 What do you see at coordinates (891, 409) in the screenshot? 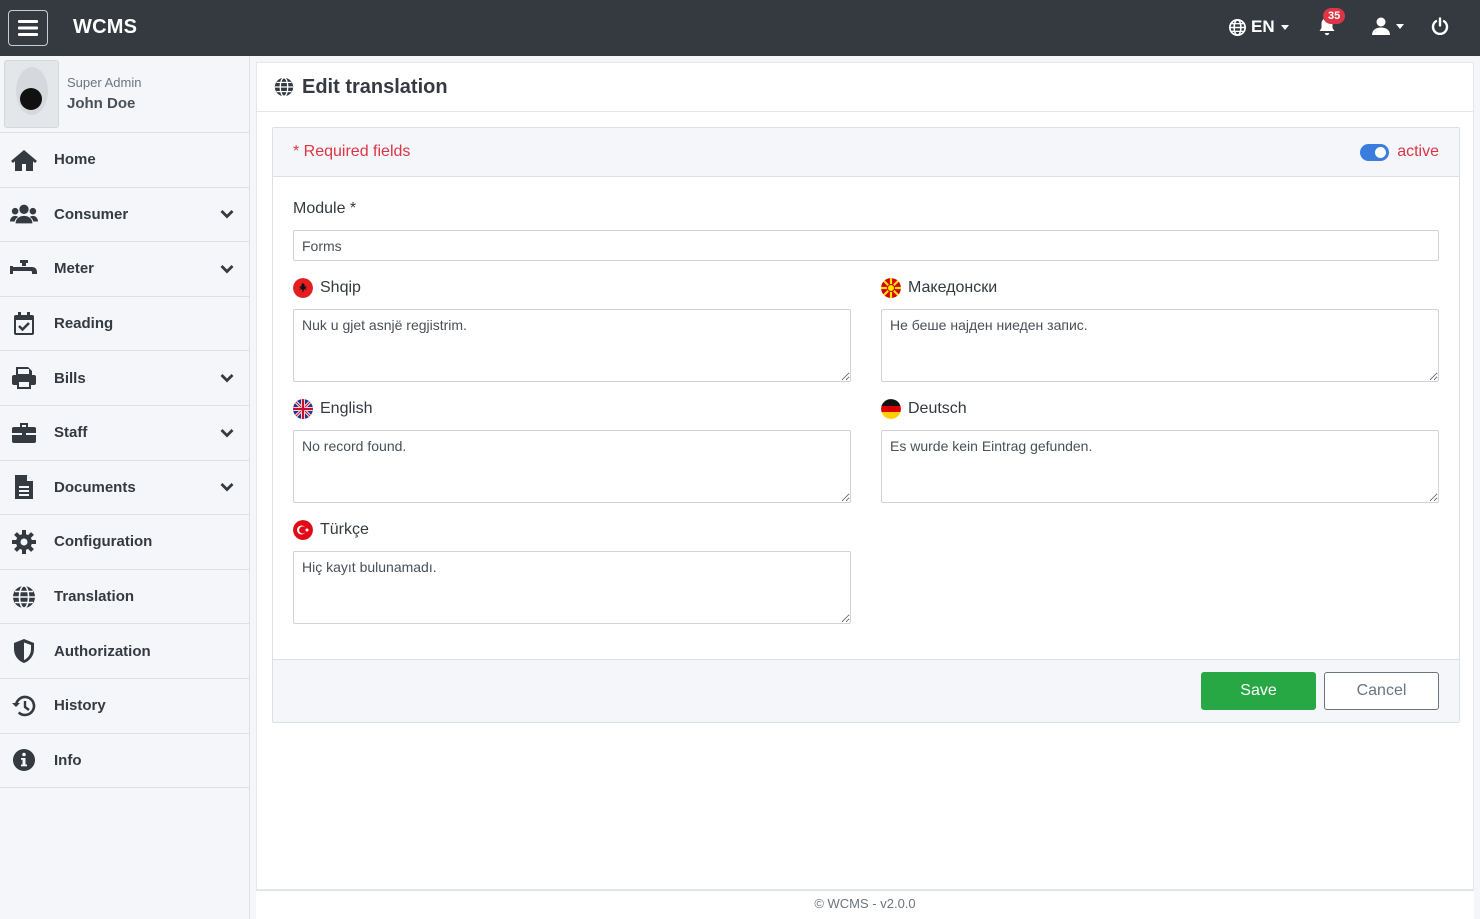
I see `germany-flag-icon` at bounding box center [891, 409].